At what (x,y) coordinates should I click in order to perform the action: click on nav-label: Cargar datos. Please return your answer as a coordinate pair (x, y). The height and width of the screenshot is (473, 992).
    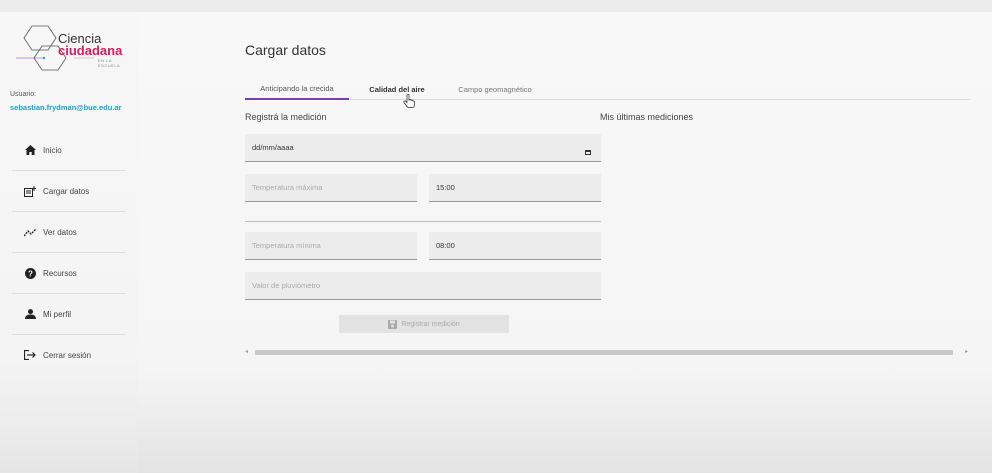
    Looking at the image, I should click on (66, 191).